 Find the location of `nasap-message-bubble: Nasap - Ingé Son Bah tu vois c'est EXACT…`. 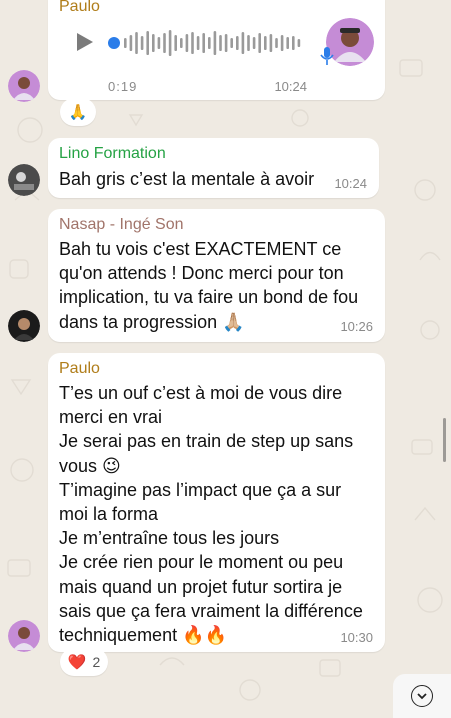

nasap-message-bubble: Nasap - Ingé Son Bah tu vois c'est EXACT… is located at coordinates (216, 275).